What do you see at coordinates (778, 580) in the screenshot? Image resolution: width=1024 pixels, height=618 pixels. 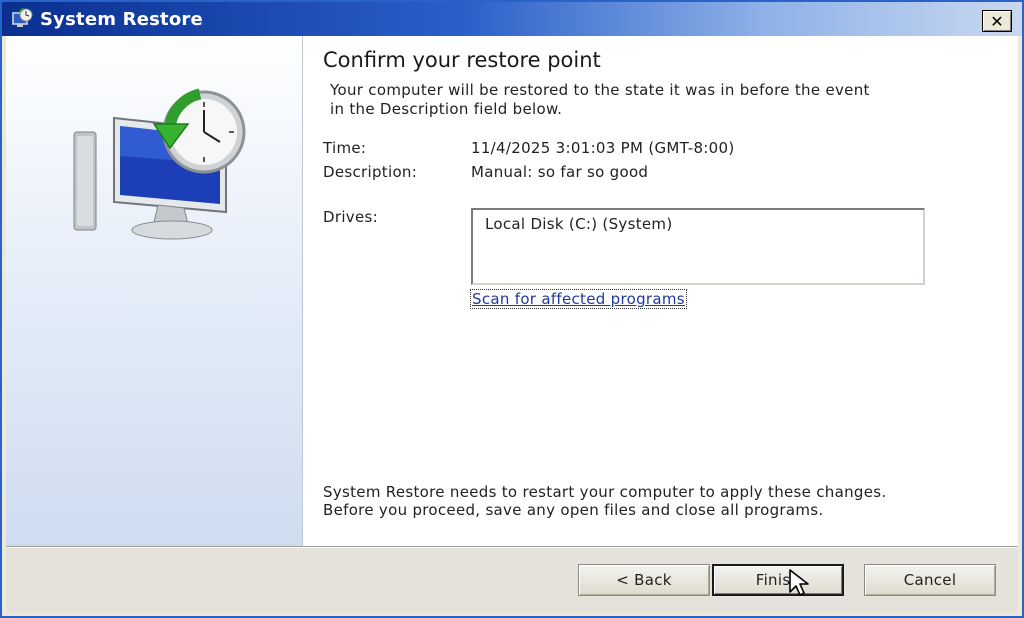 I see `finish-button: Finish` at bounding box center [778, 580].